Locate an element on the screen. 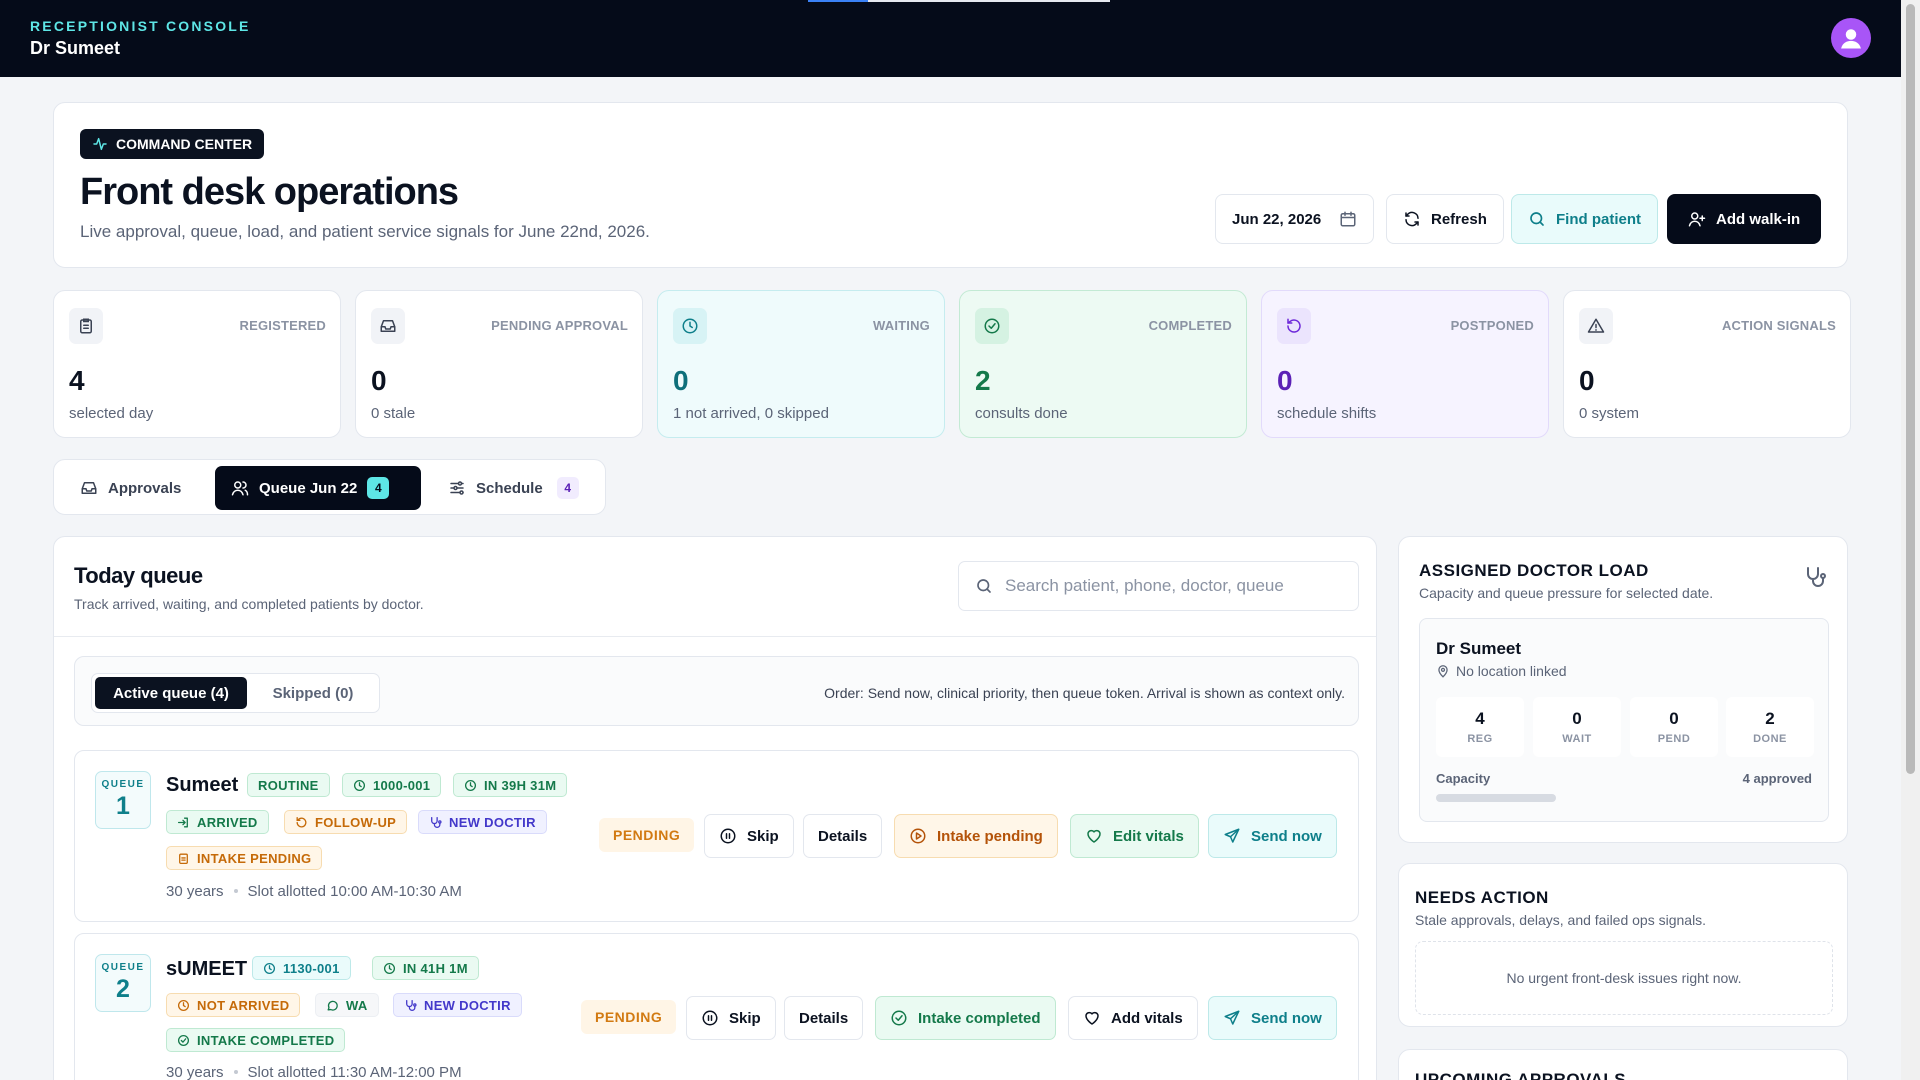 This screenshot has width=1920, height=1080. scrollbar-thumb is located at coordinates (1910, 389).